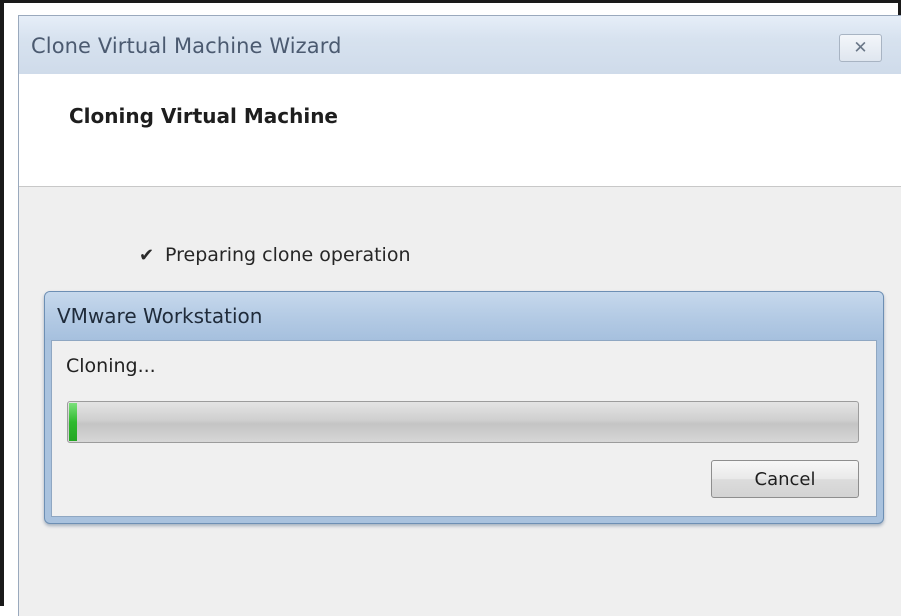  I want to click on checkmark-icon: ✔, so click(147, 255).